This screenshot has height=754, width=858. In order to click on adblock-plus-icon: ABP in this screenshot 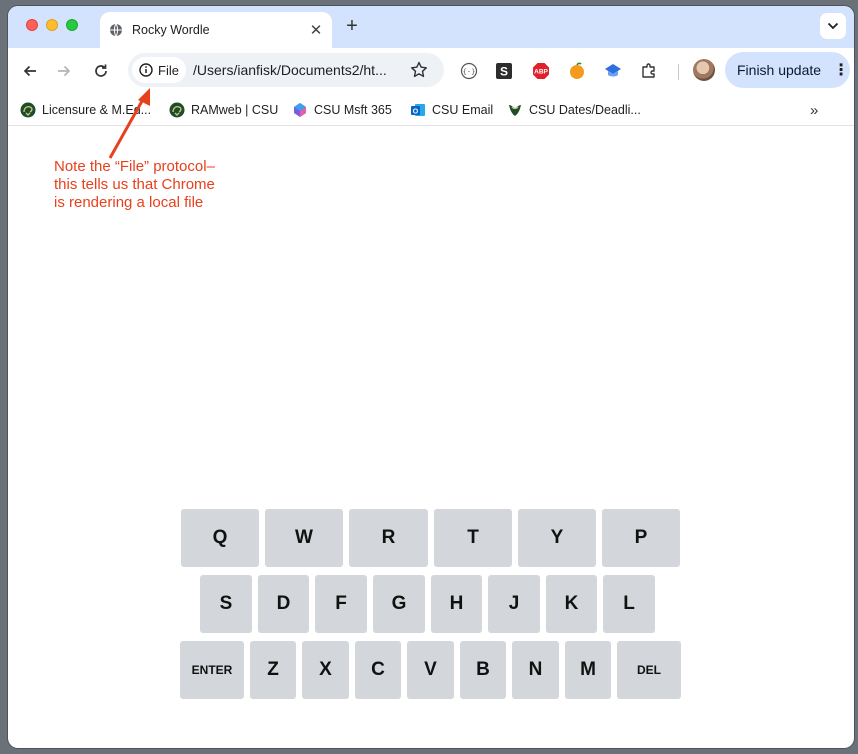, I will do `click(541, 71)`.